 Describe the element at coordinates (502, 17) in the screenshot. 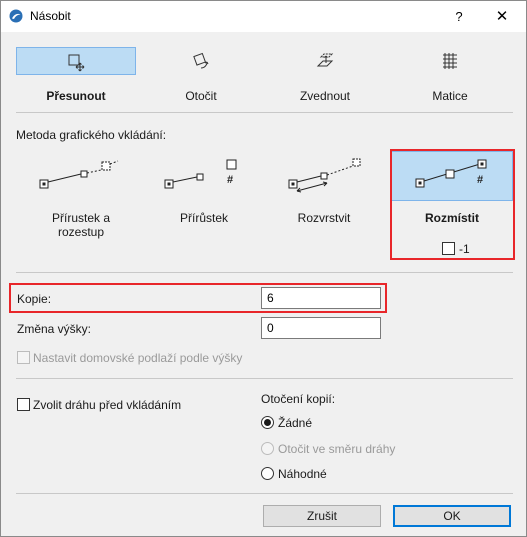

I see `close-button: ✕` at that location.